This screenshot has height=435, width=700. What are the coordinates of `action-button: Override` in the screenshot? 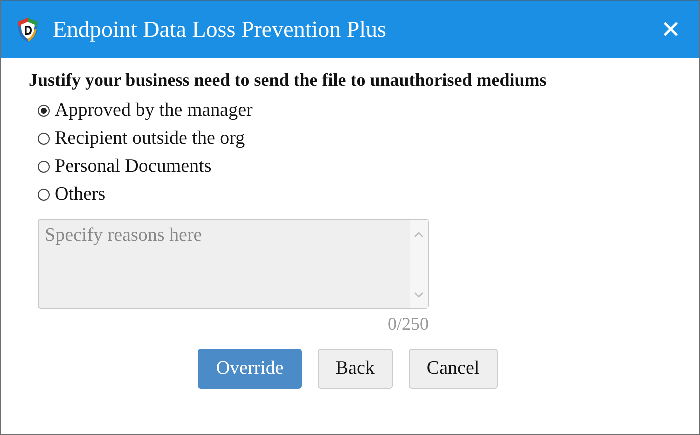 It's located at (250, 369).